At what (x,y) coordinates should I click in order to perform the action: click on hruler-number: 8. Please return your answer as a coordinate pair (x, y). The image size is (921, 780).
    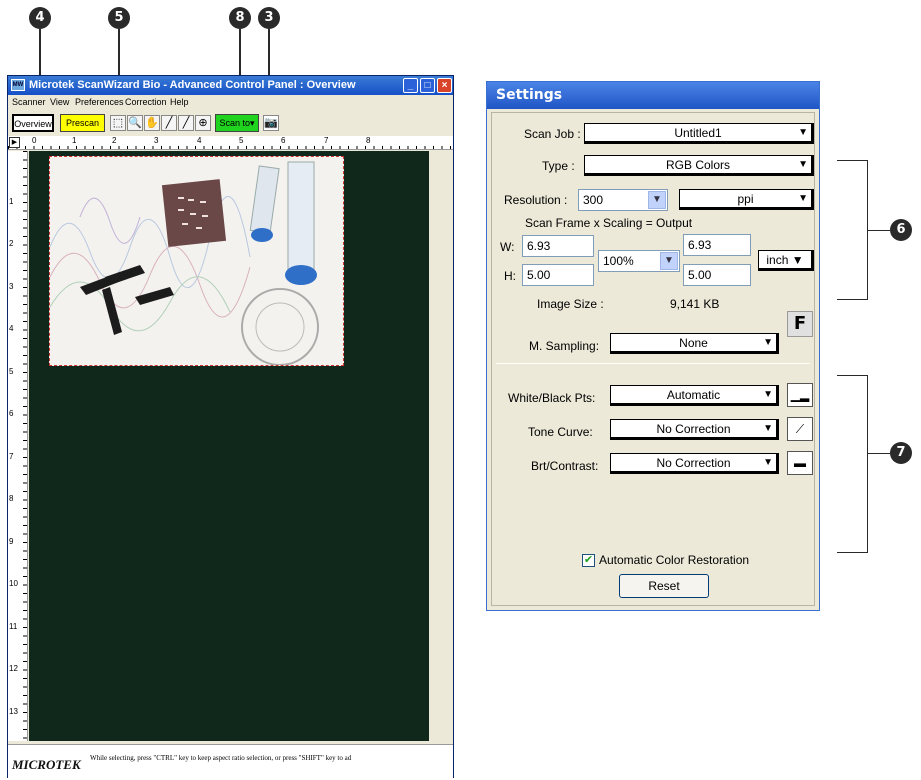
    Looking at the image, I should click on (368, 140).